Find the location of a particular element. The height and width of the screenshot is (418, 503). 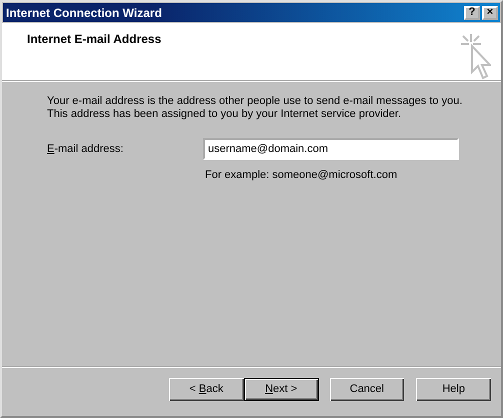

help-button: Help is located at coordinates (453, 389).